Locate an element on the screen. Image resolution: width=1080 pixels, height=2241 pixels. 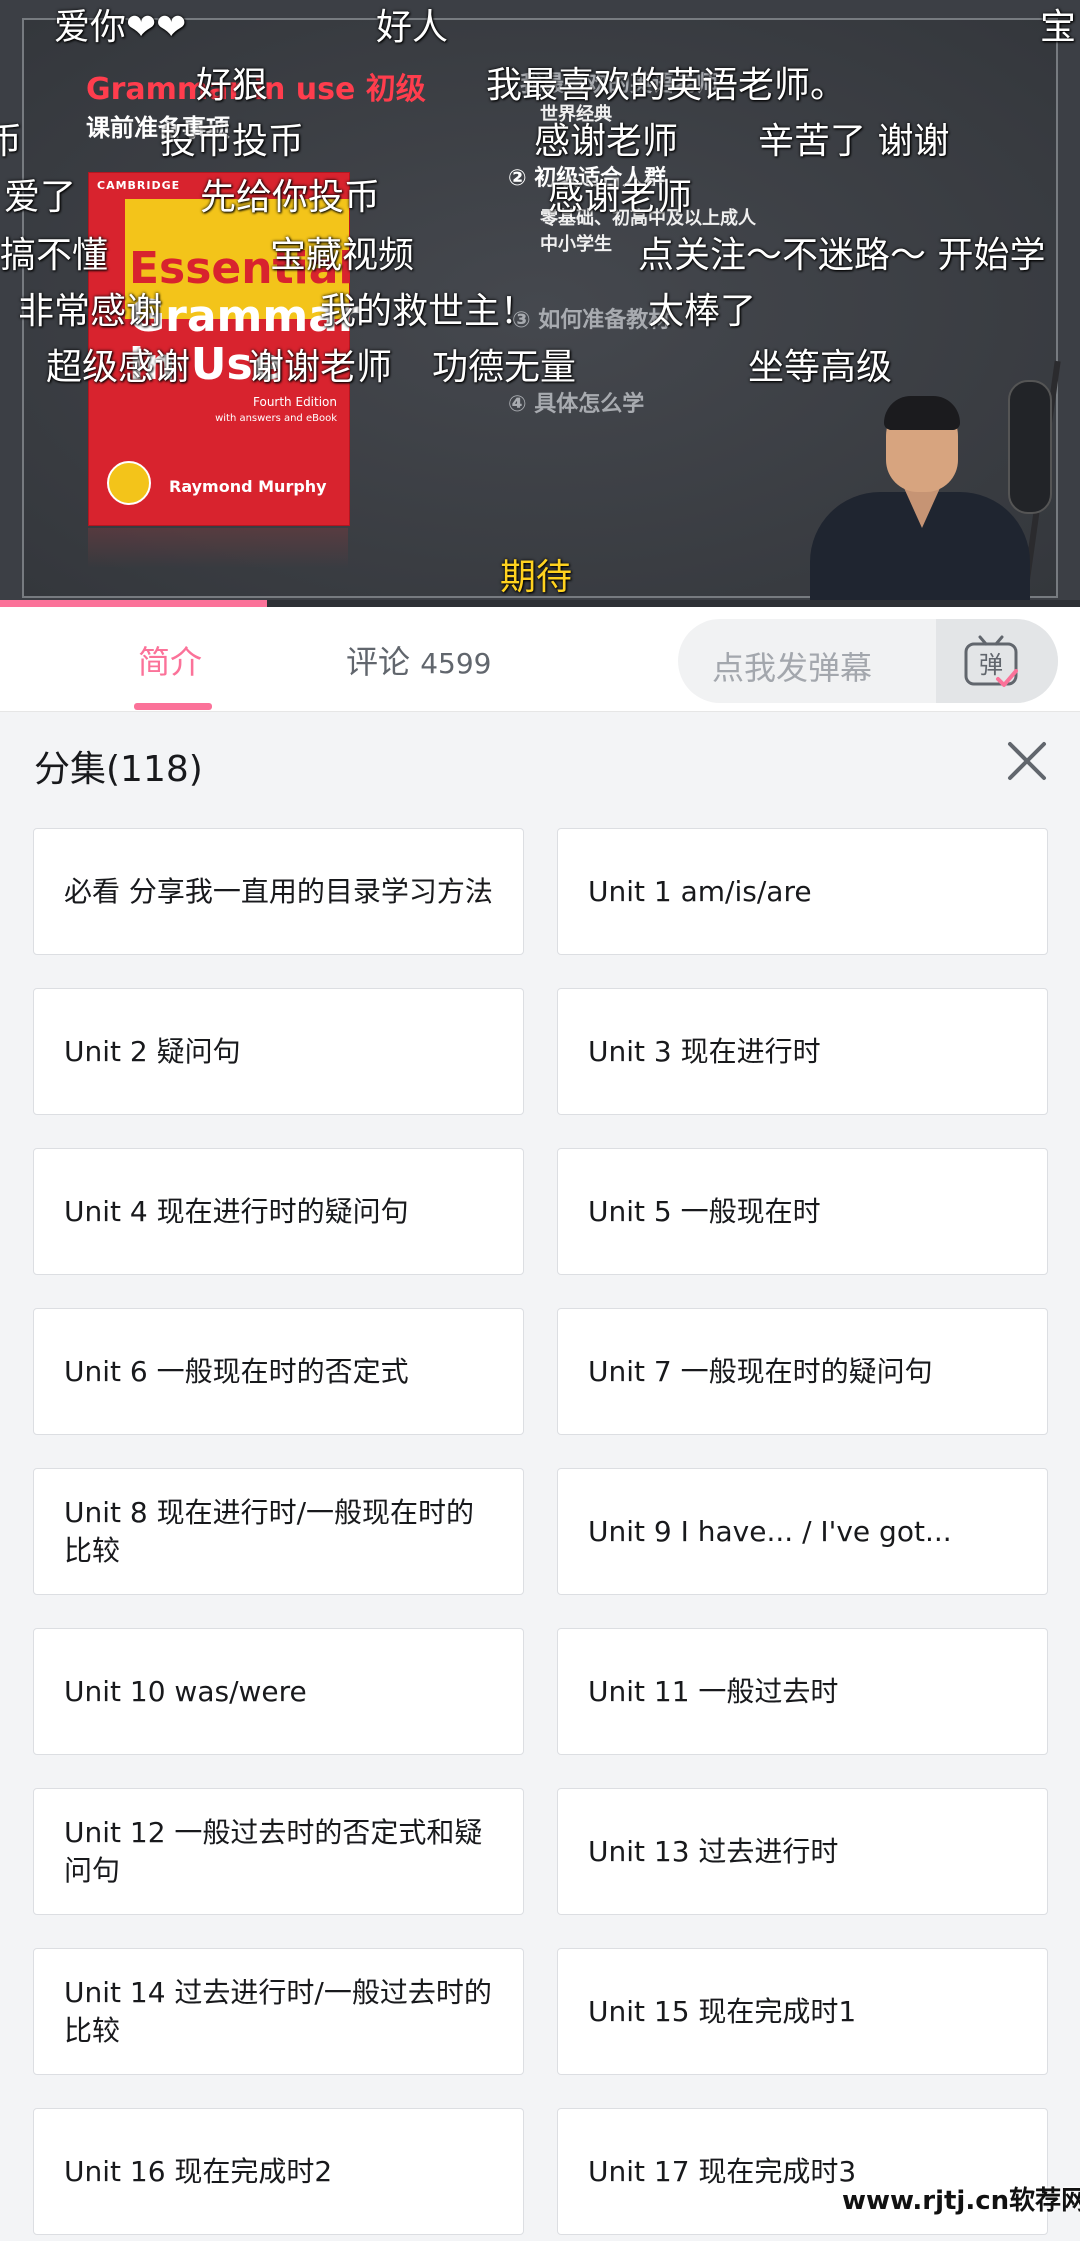
episode-label: Unit 17 现在完成时3 is located at coordinates (722, 2171).